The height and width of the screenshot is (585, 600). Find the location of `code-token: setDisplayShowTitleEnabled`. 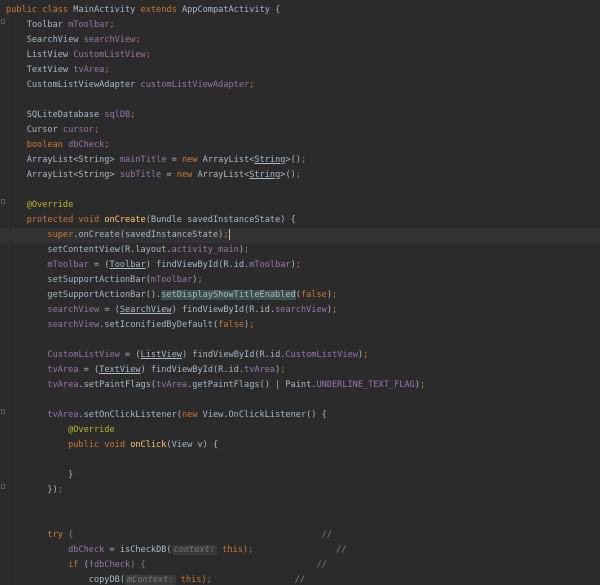

code-token: setDisplayShowTitleEnabled is located at coordinates (228, 295).